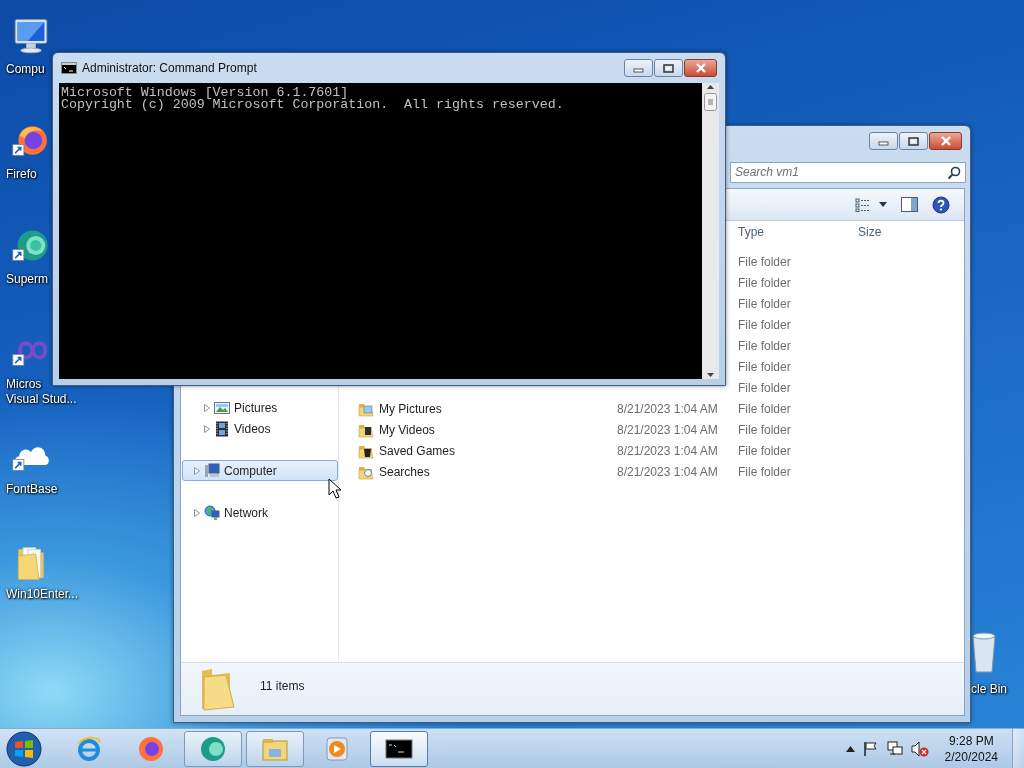 This screenshot has height=768, width=1024. Describe the element at coordinates (337, 748) in the screenshot. I see `play-icon` at that location.